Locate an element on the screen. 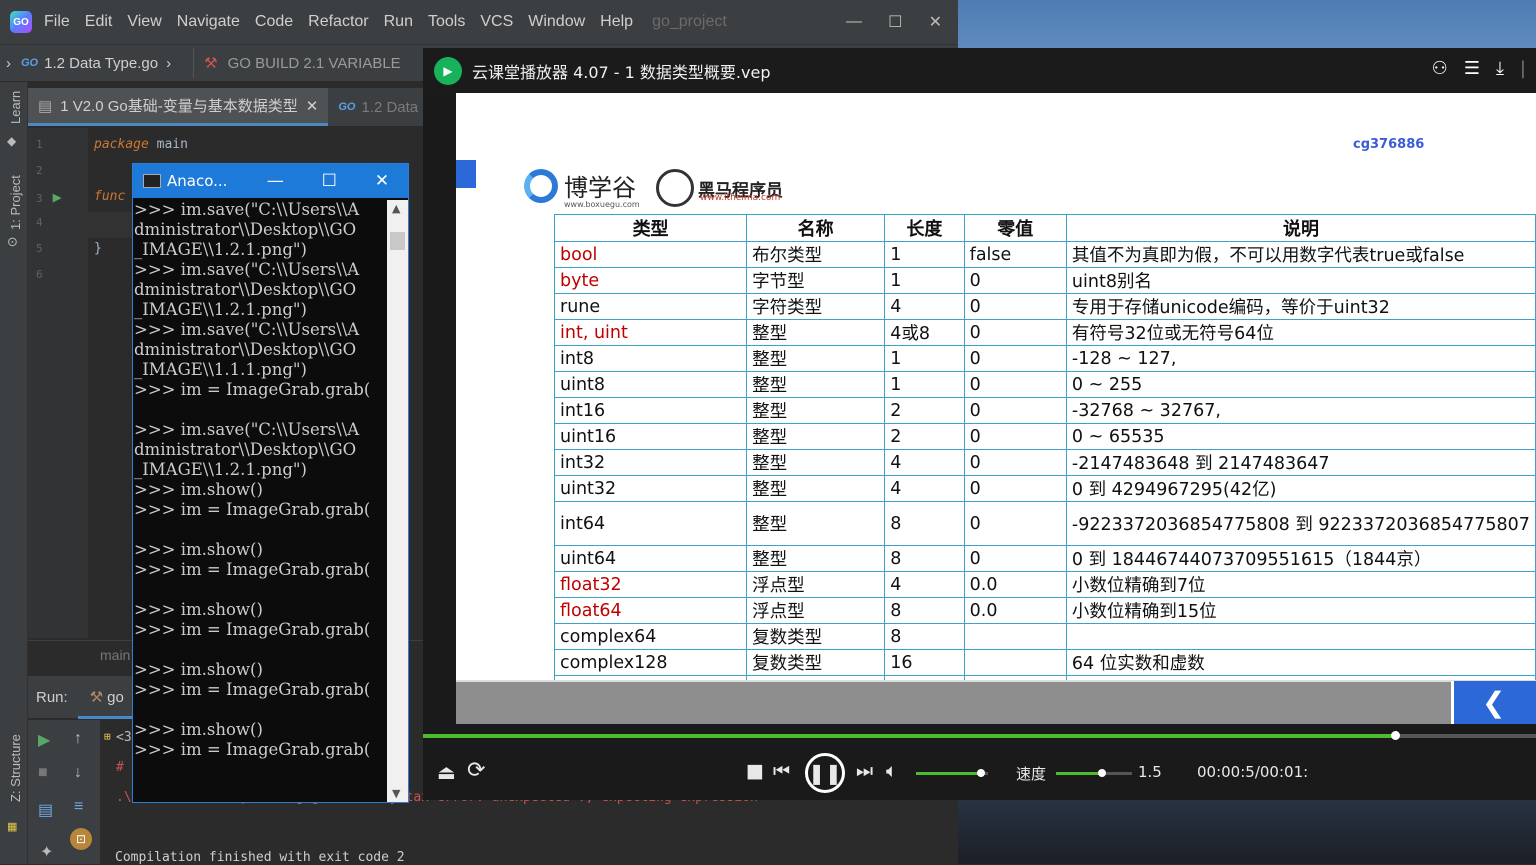 This screenshot has width=1536, height=865. boxuegu-logo-icon is located at coordinates (541, 185).